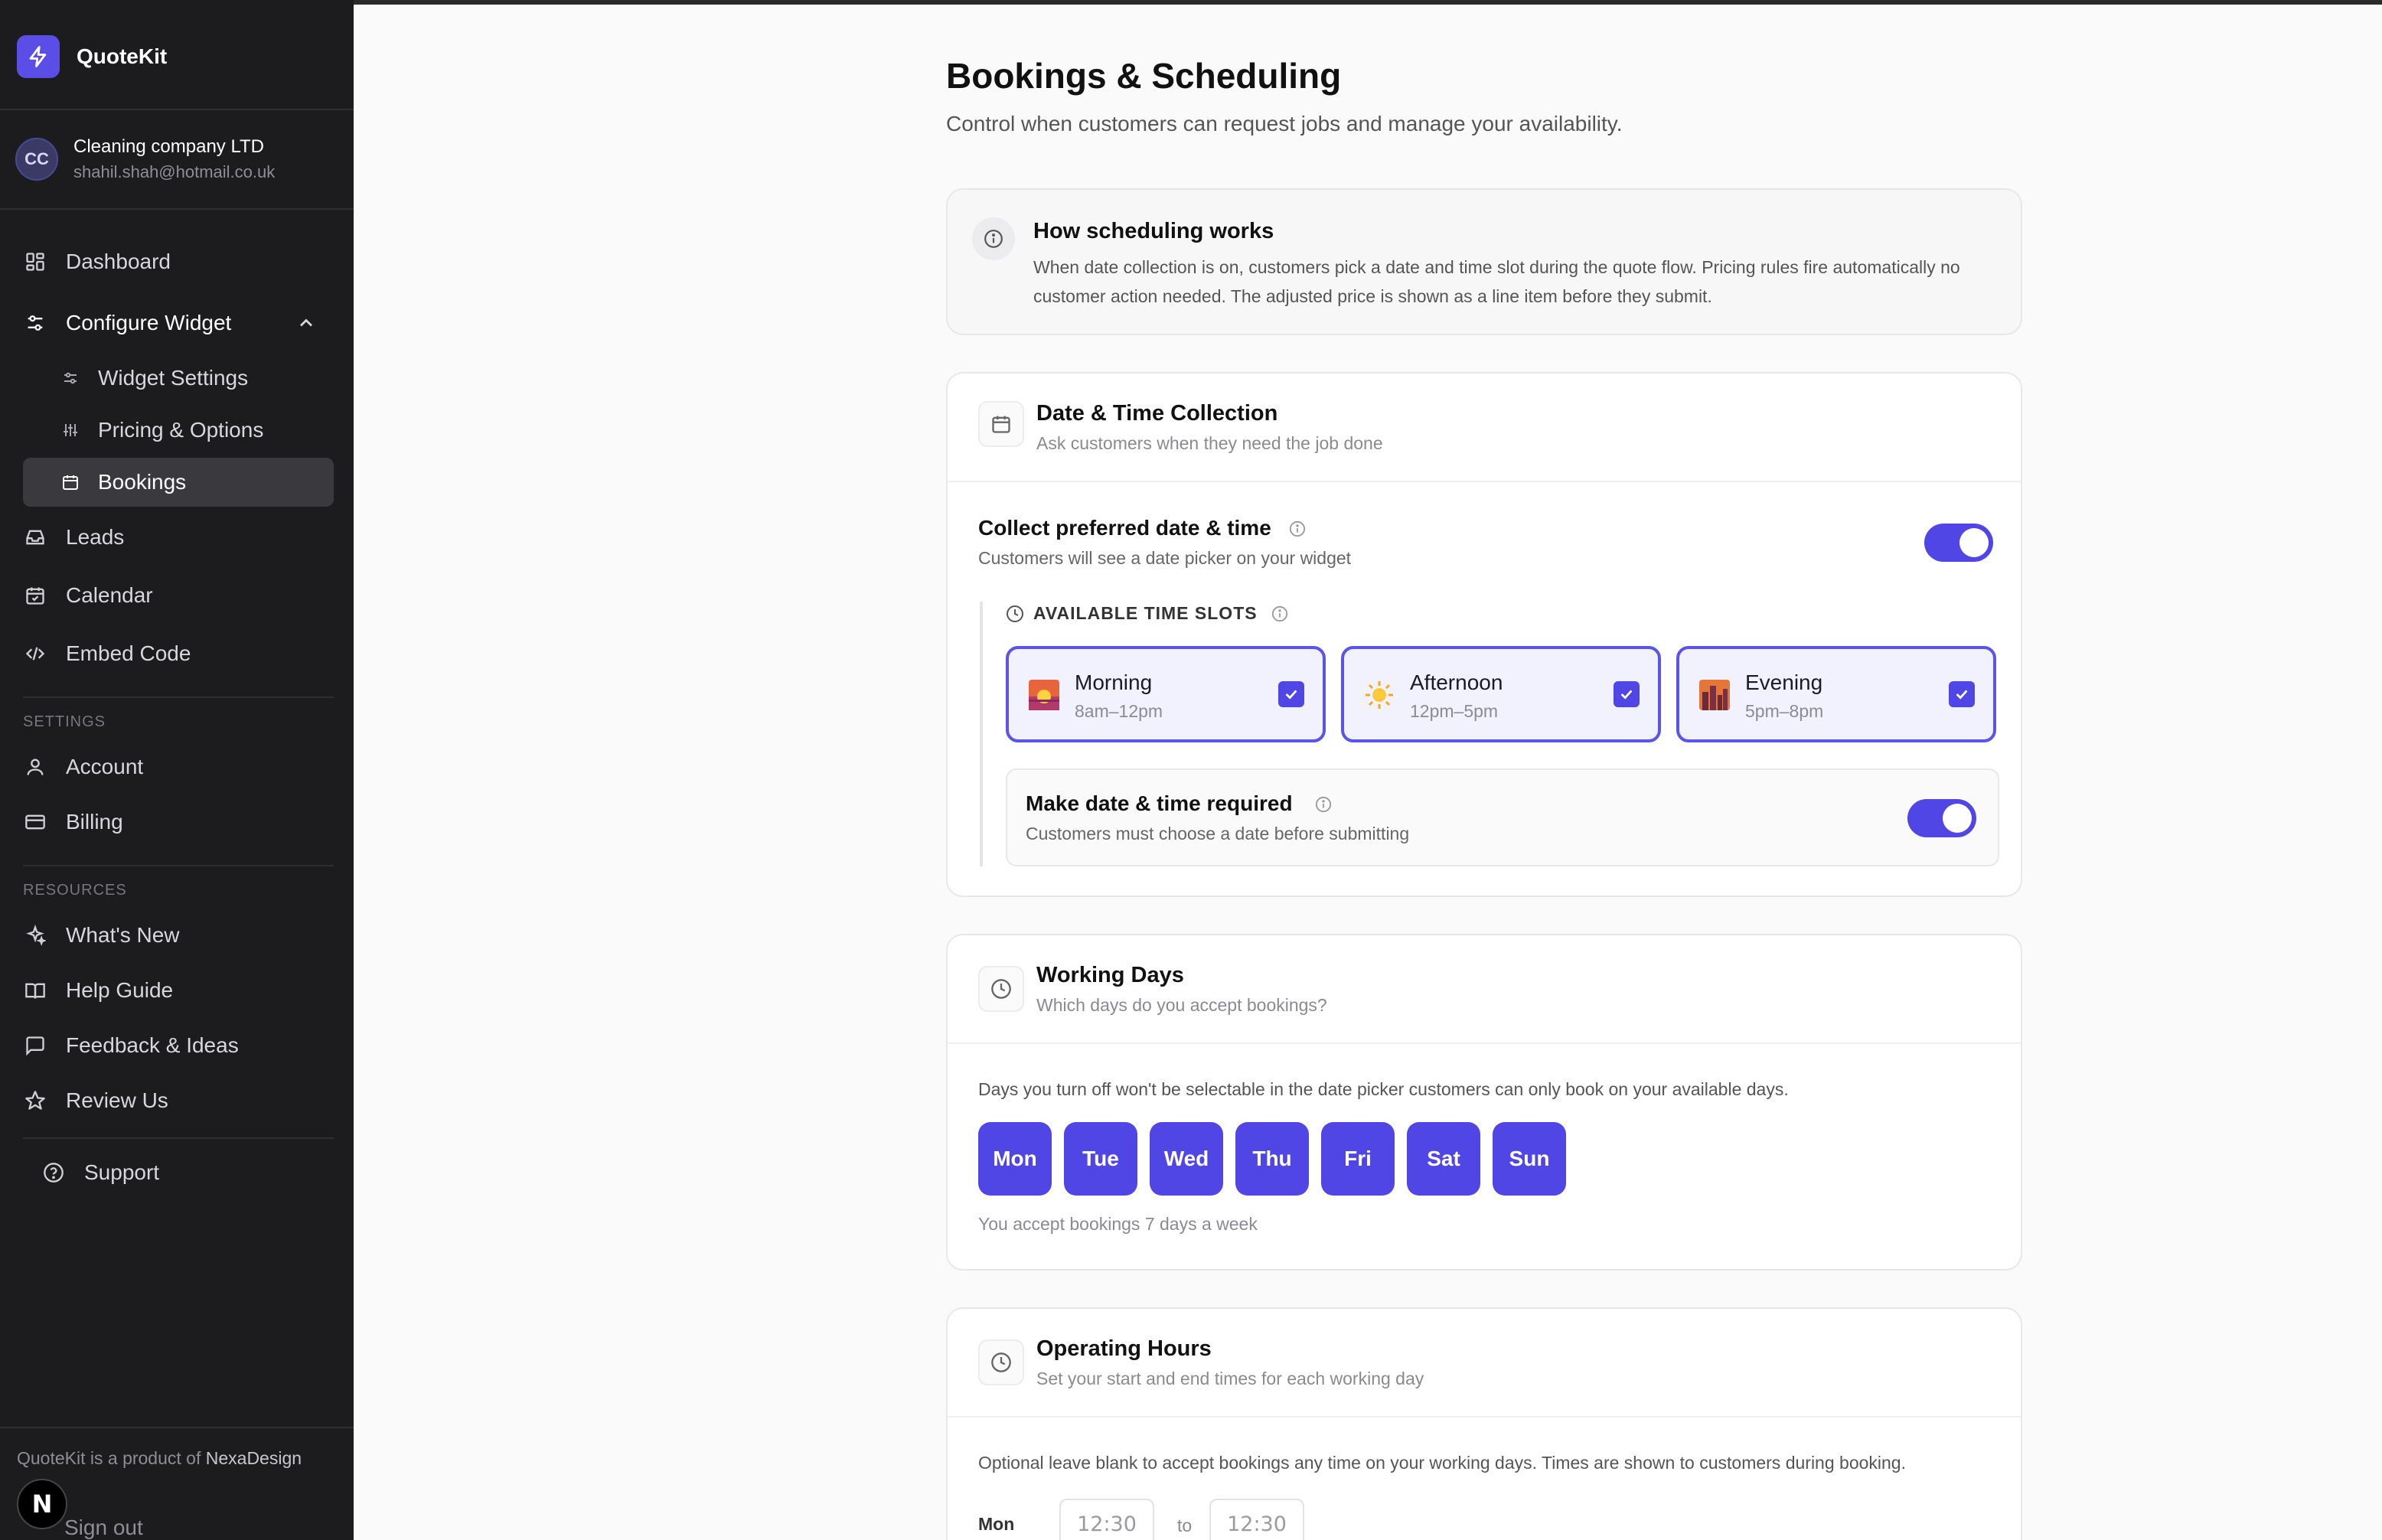  Describe the element at coordinates (35, 822) in the screenshot. I see `credit-card-icon` at that location.